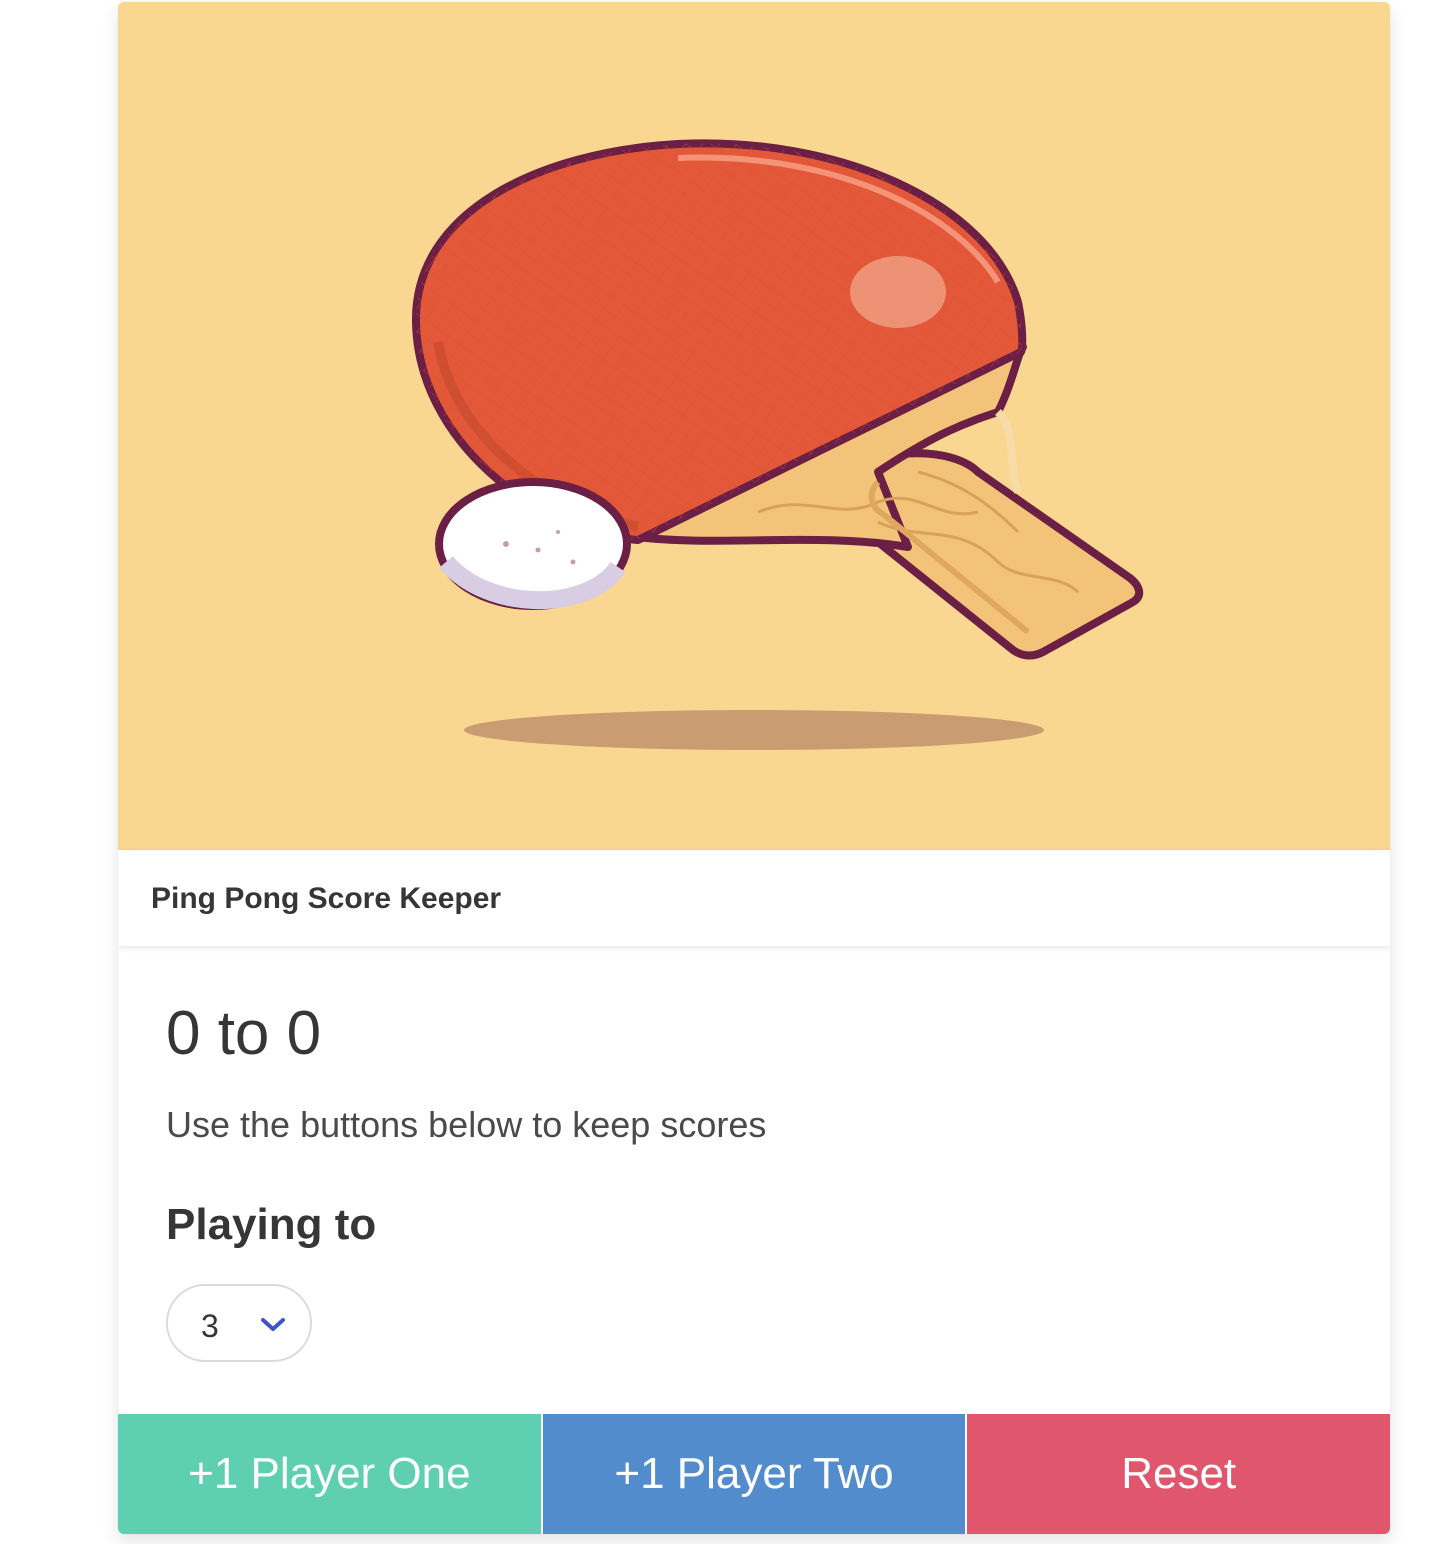 This screenshot has width=1438, height=1544. I want to click on player-two-button: +1 Player Two, so click(754, 1474).